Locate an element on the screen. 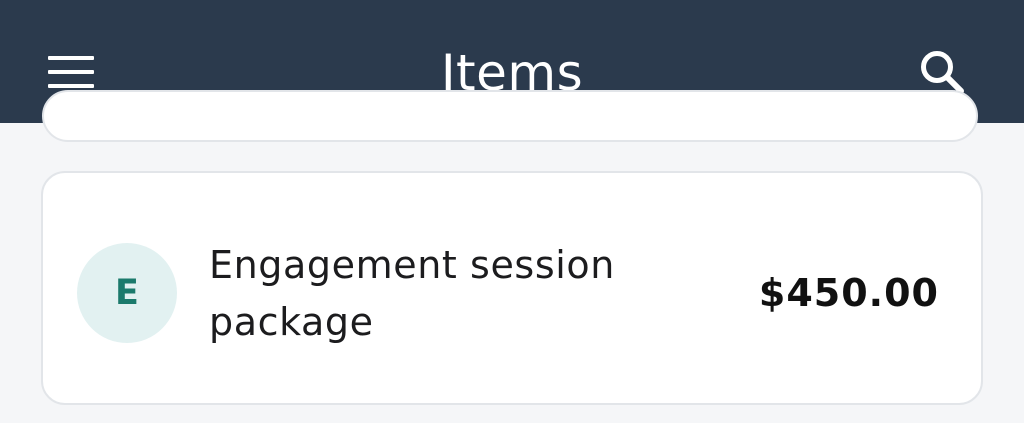  item-avatar: E is located at coordinates (127, 293).